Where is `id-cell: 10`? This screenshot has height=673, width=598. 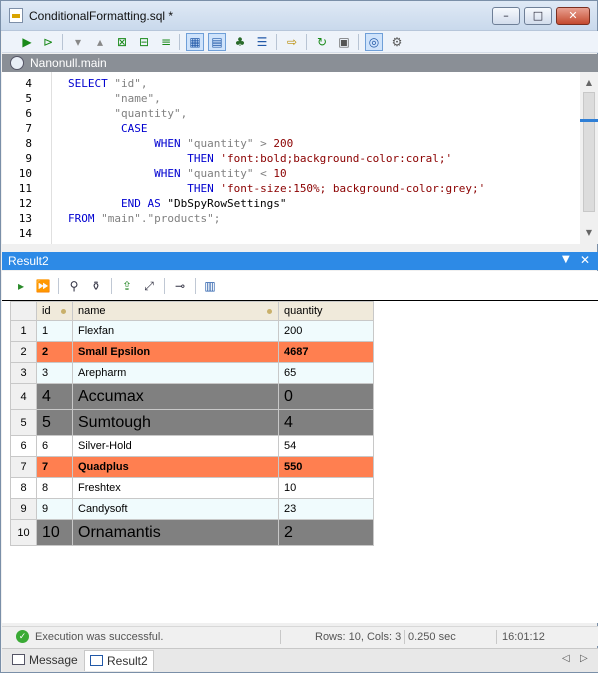 id-cell: 10 is located at coordinates (54, 532).